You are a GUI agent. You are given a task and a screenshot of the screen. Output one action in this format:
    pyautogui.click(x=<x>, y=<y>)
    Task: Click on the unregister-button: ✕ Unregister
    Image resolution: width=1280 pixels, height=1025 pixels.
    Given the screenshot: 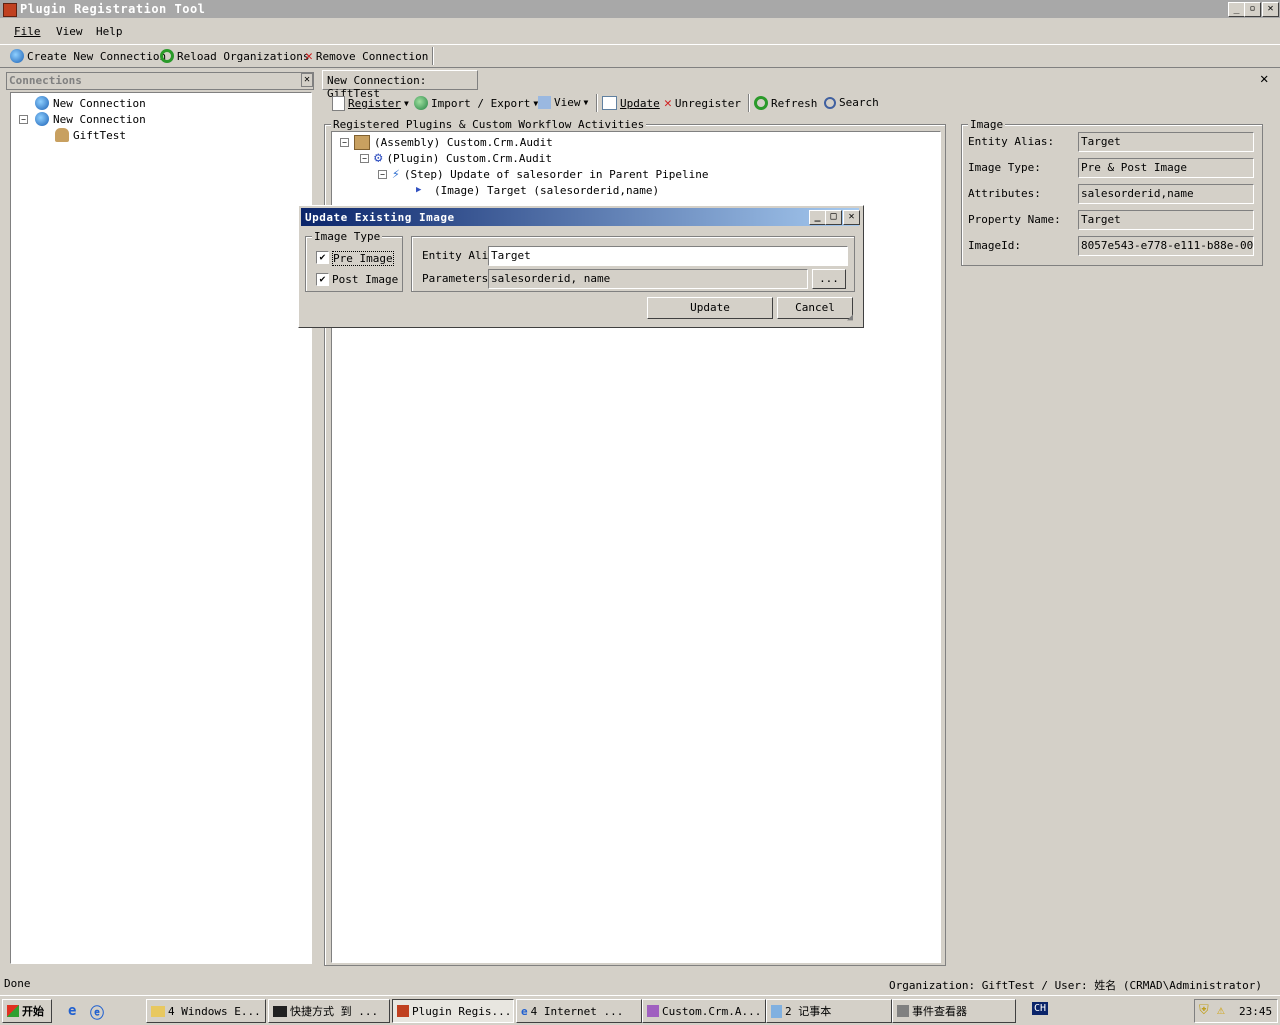 What is the action you would take?
    pyautogui.click(x=702, y=103)
    